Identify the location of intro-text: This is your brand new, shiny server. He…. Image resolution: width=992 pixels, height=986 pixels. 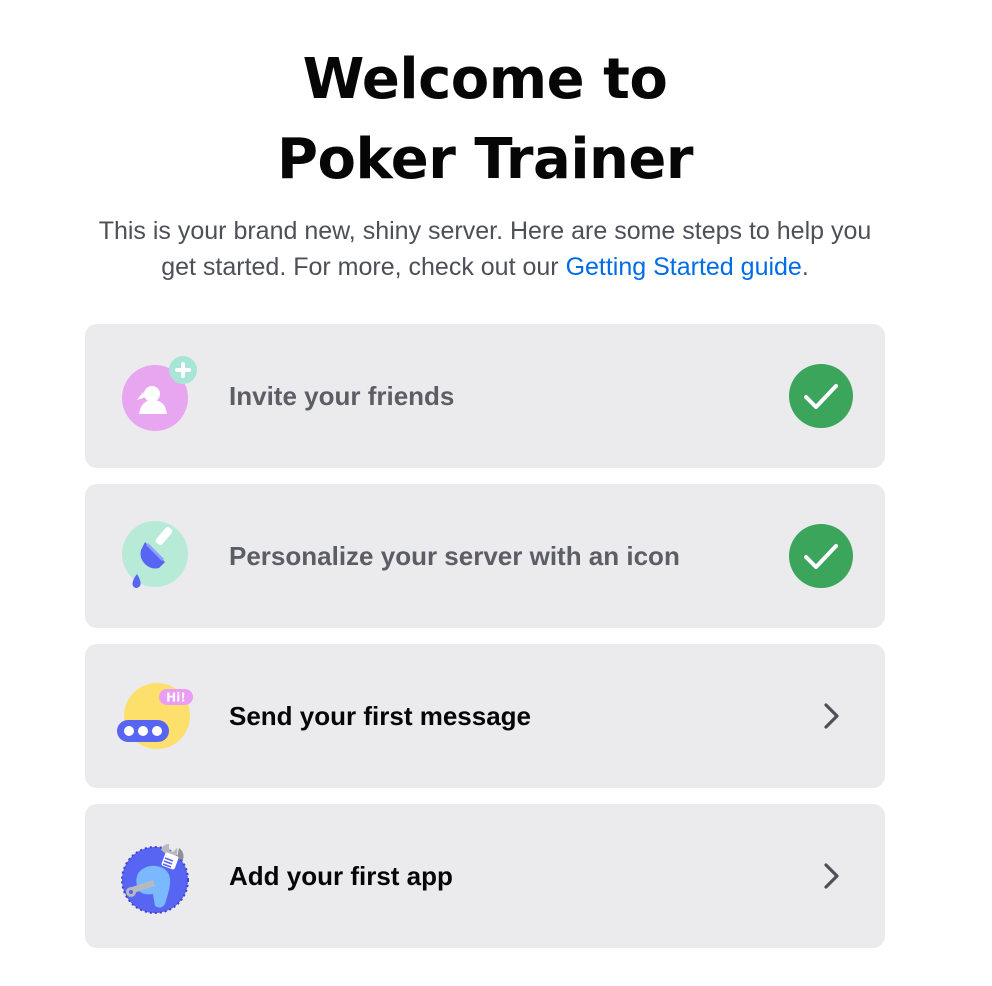
(485, 249).